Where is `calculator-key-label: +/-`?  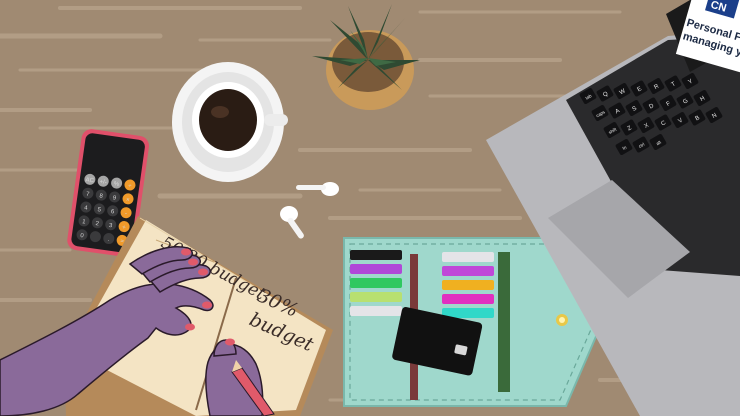 calculator-key-label: +/- is located at coordinates (103, 182).